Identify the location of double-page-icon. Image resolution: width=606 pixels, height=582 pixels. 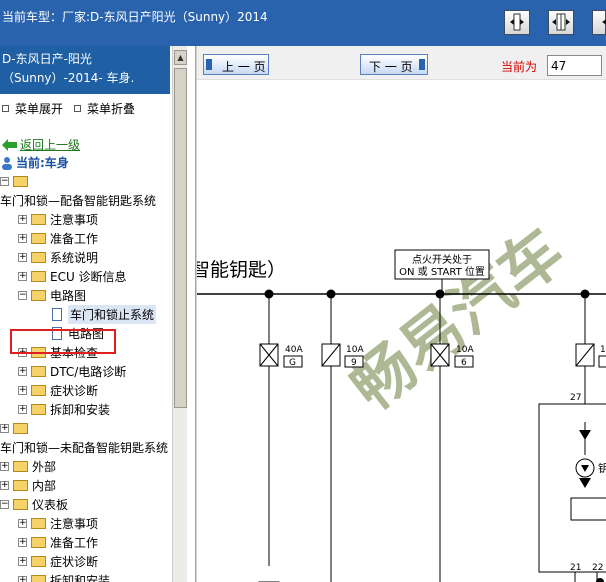
(561, 22).